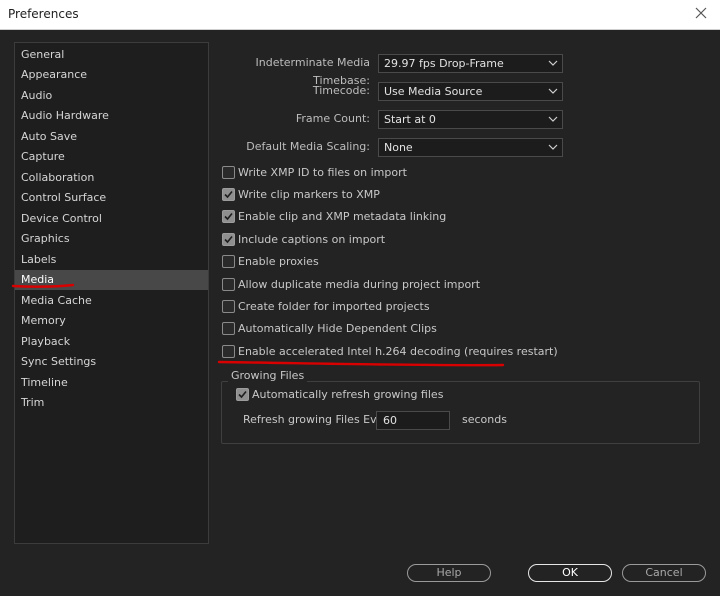 The width and height of the screenshot is (720, 596). Describe the element at coordinates (570, 573) in the screenshot. I see `ok-button: OK` at that location.